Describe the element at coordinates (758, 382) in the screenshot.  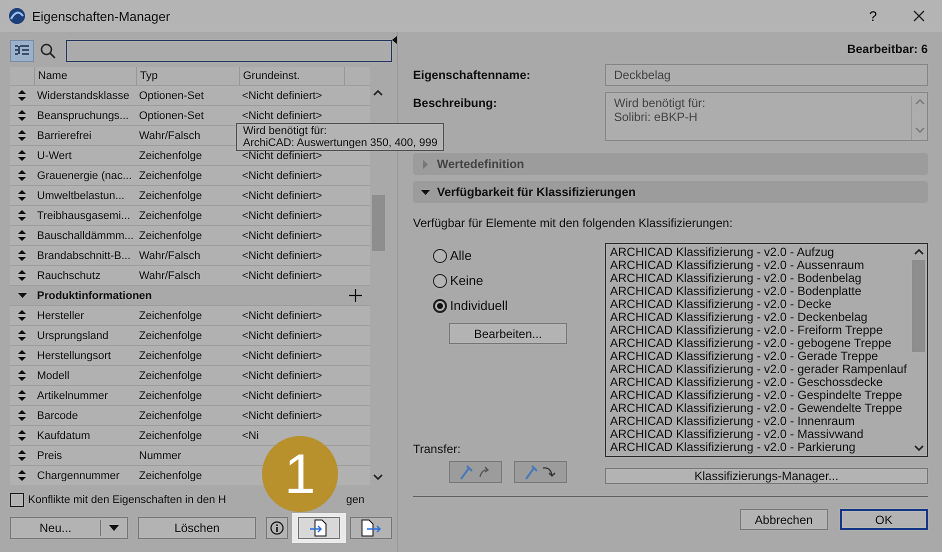
I see `list-item: ARCHICAD Klassifizierung - v2.0 - Geschossdecke` at that location.